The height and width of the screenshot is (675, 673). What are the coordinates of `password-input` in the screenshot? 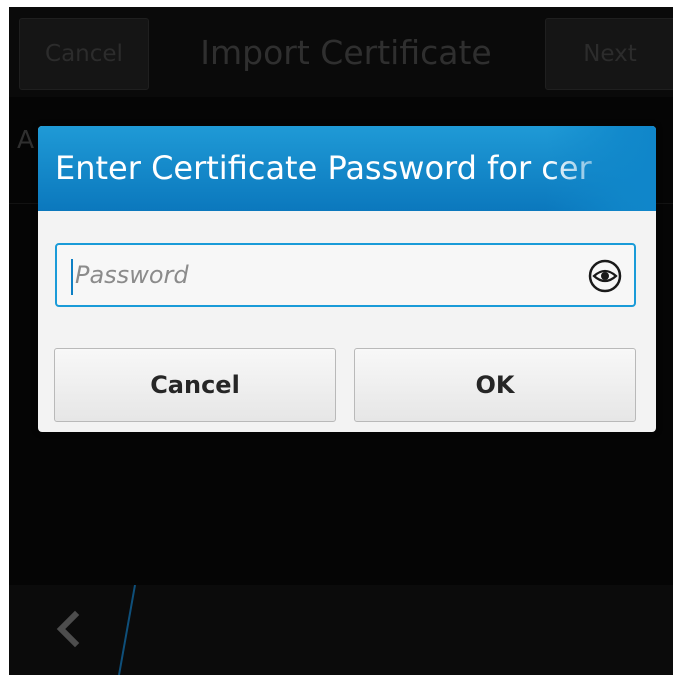 It's located at (315, 275).